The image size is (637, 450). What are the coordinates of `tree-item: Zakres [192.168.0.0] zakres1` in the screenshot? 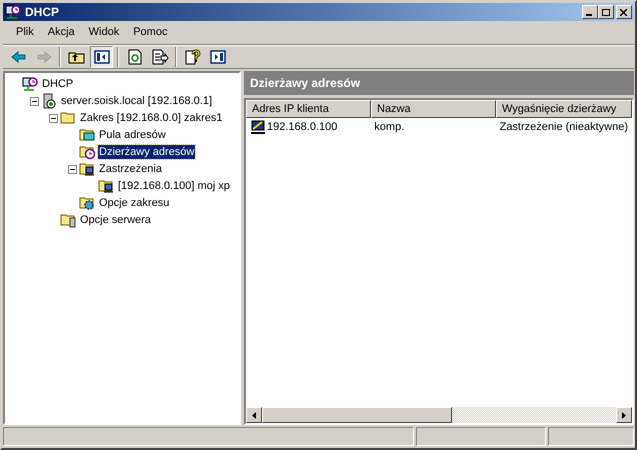 It's located at (151, 118).